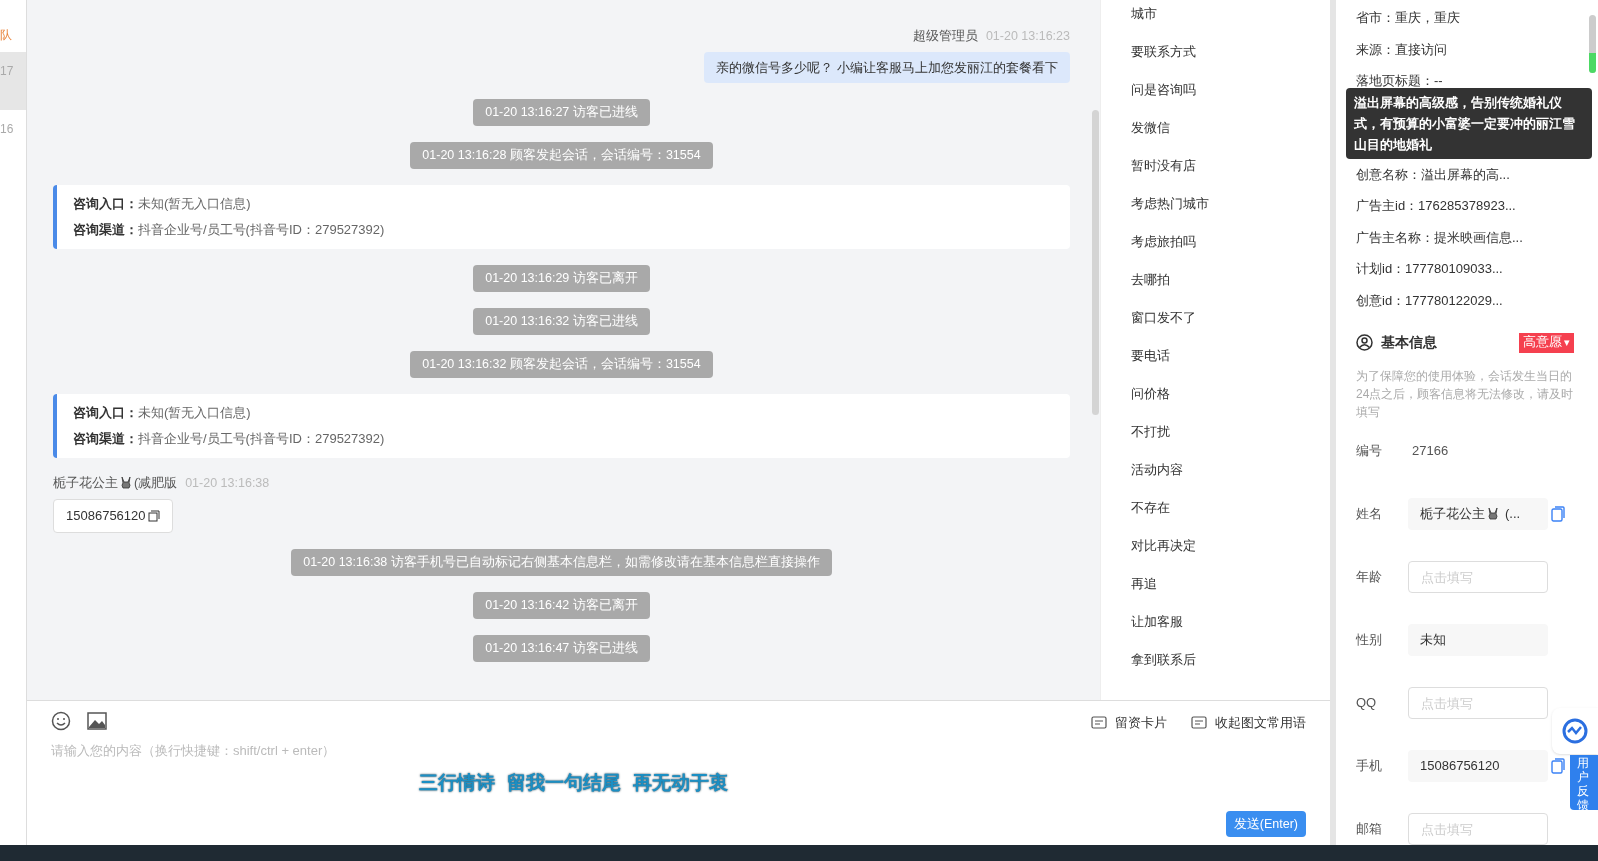 The image size is (1598, 861). I want to click on tooltip: 溢出屏幕的高级感，告别传统婚礼仪式，有预算的小富婆一定要冲的丽江雪山目的地婚礼, so click(1469, 123).